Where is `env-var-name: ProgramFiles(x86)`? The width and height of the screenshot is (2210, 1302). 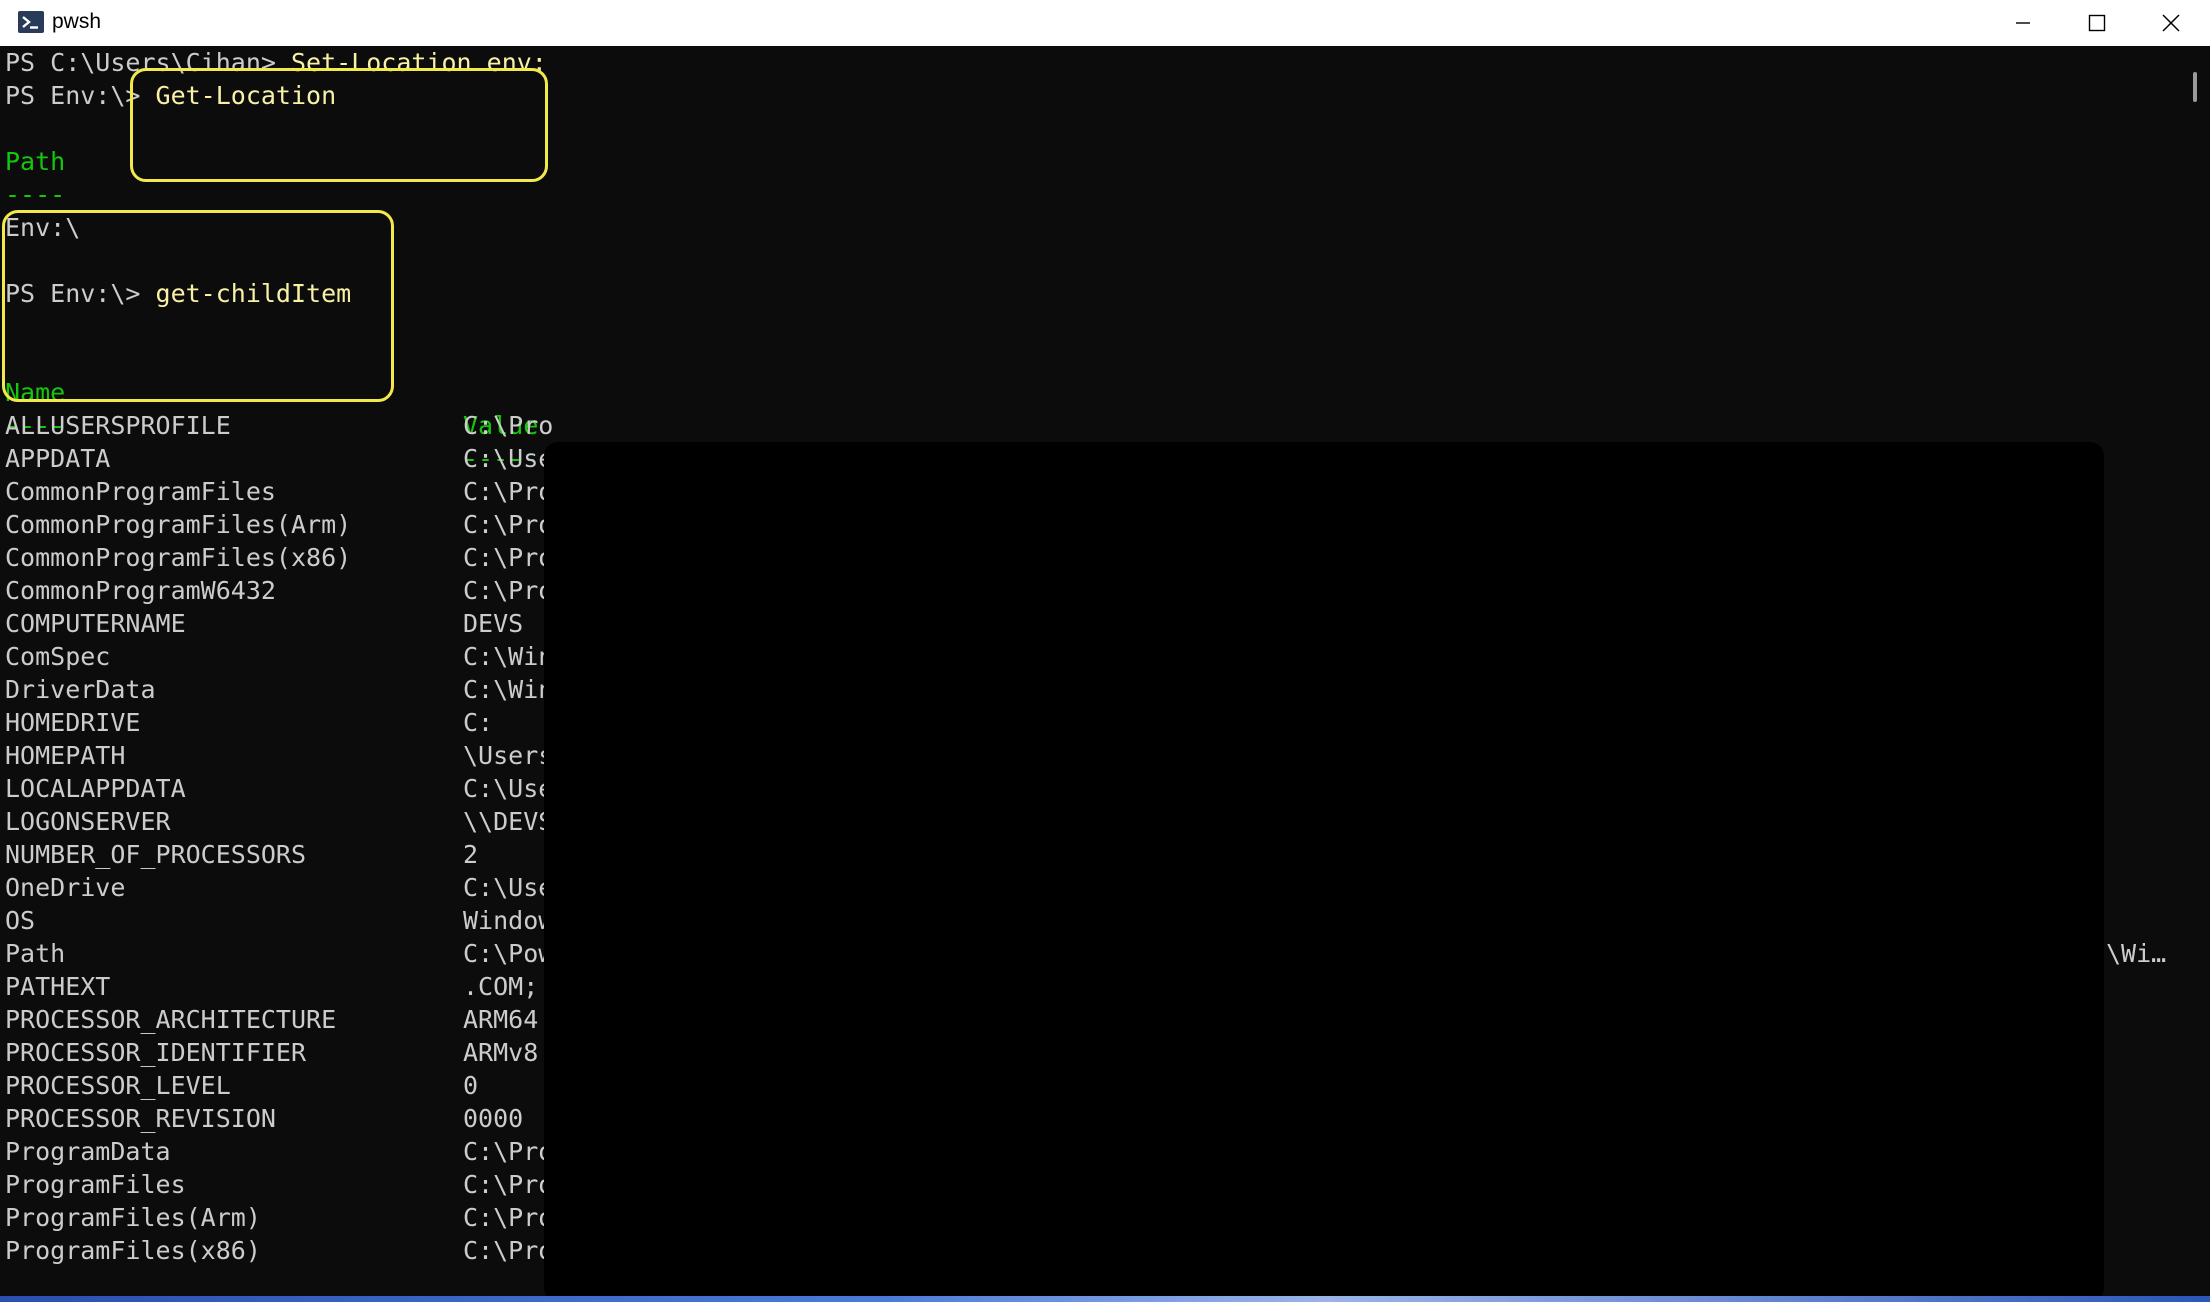 env-var-name: ProgramFiles(x86) is located at coordinates (133, 1250).